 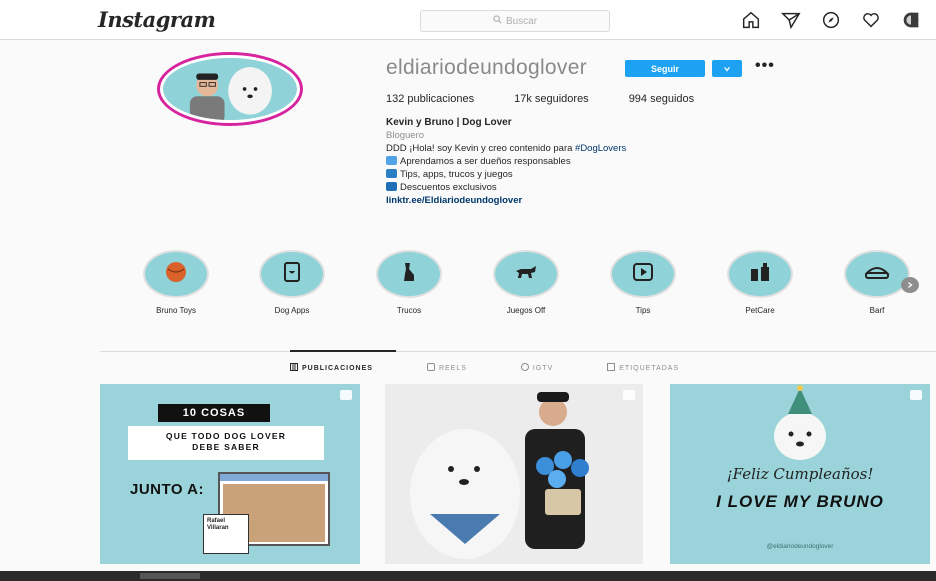 What do you see at coordinates (661, 99) in the screenshot?
I see `following-count: 994 seguidos` at bounding box center [661, 99].